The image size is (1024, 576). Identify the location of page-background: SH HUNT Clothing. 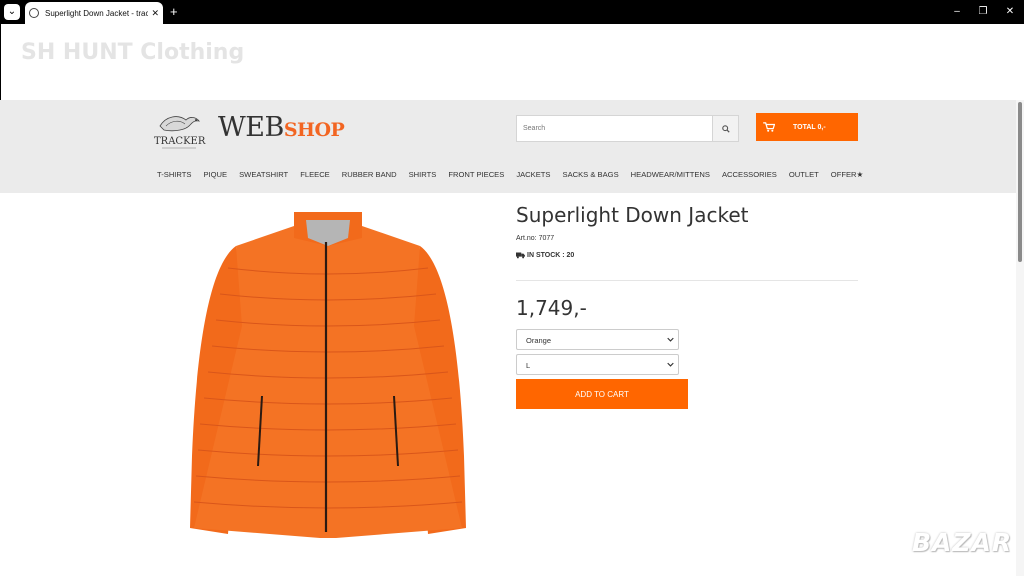
(512, 62).